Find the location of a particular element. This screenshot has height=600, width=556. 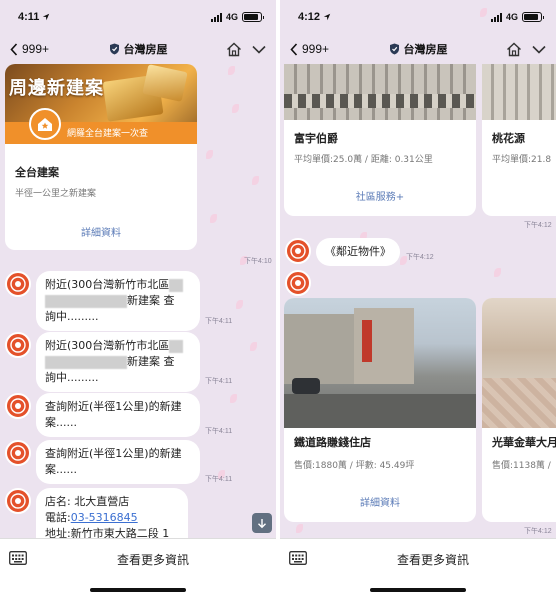

new-builds-banner: 周邊新建案 網羅全台建案一次查 is located at coordinates (101, 104).